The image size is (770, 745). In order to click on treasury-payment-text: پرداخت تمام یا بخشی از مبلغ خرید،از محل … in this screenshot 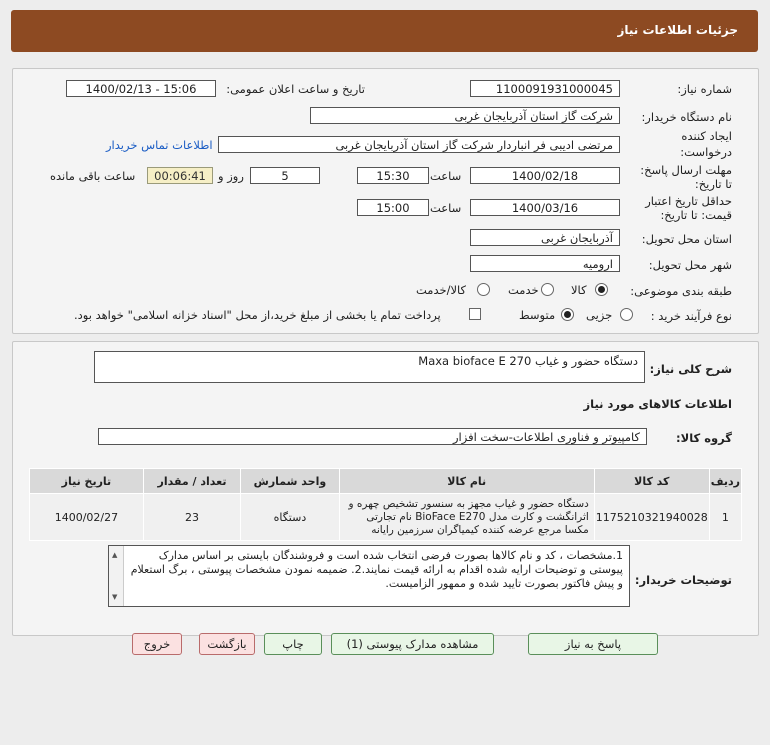, I will do `click(257, 315)`.